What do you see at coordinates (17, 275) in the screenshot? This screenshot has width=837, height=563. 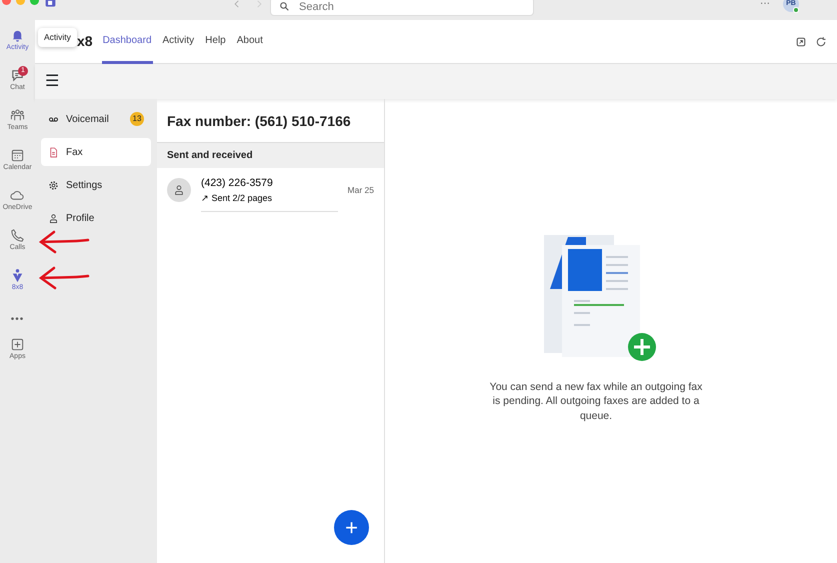 I see `app-logo-icon` at bounding box center [17, 275].